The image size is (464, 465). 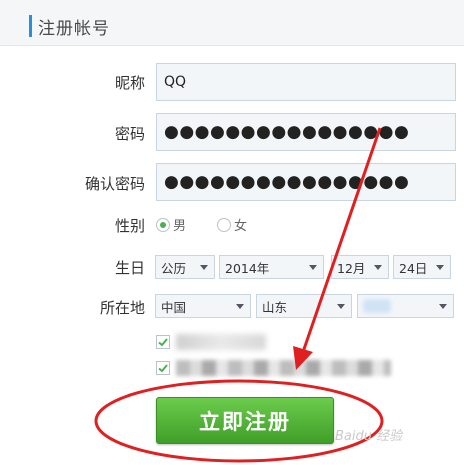 What do you see at coordinates (129, 226) in the screenshot?
I see `gender-label: 性别` at bounding box center [129, 226].